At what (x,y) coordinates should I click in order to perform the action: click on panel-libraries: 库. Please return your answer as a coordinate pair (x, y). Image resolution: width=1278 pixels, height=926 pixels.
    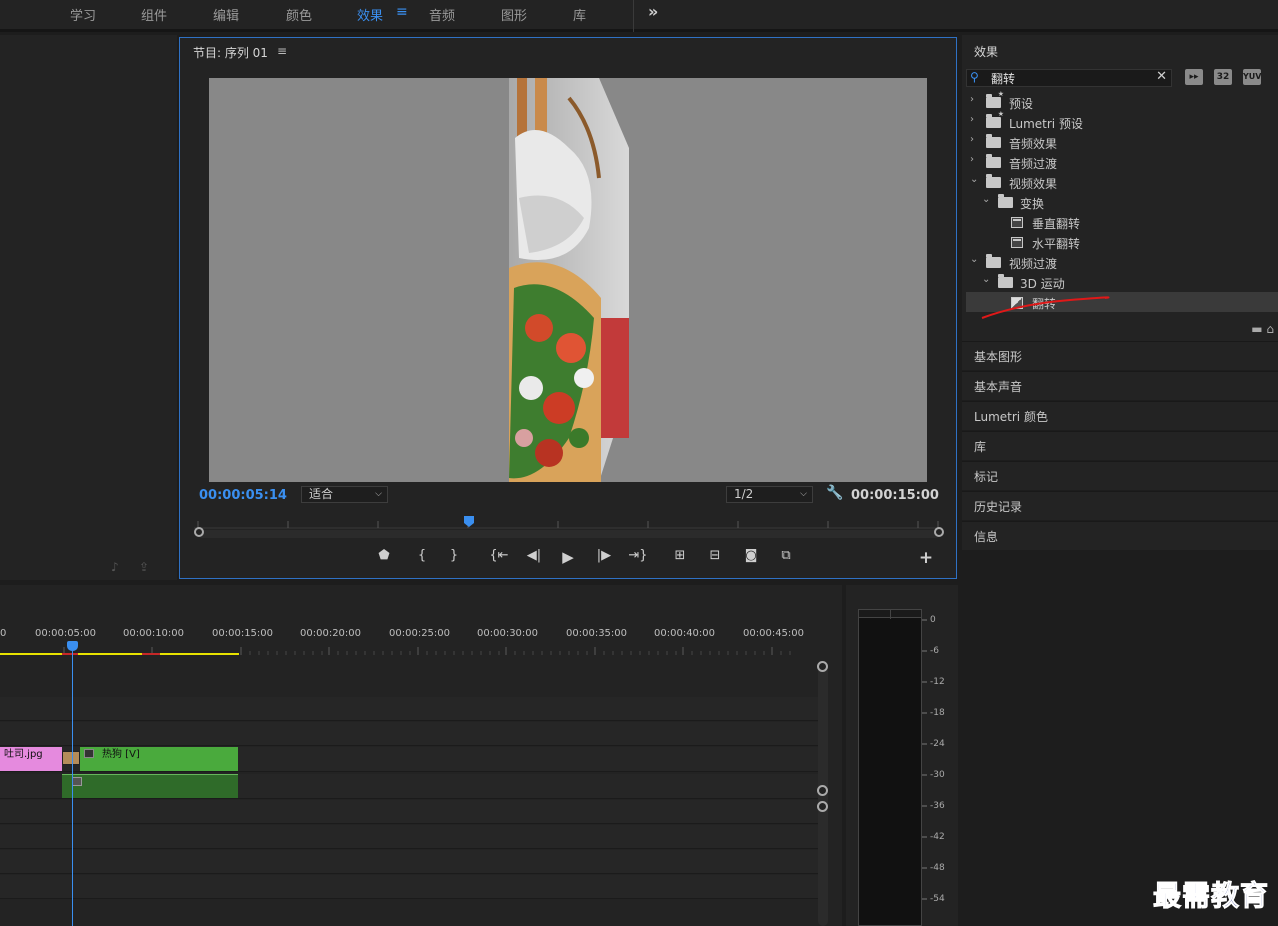
    Looking at the image, I should click on (1120, 445).